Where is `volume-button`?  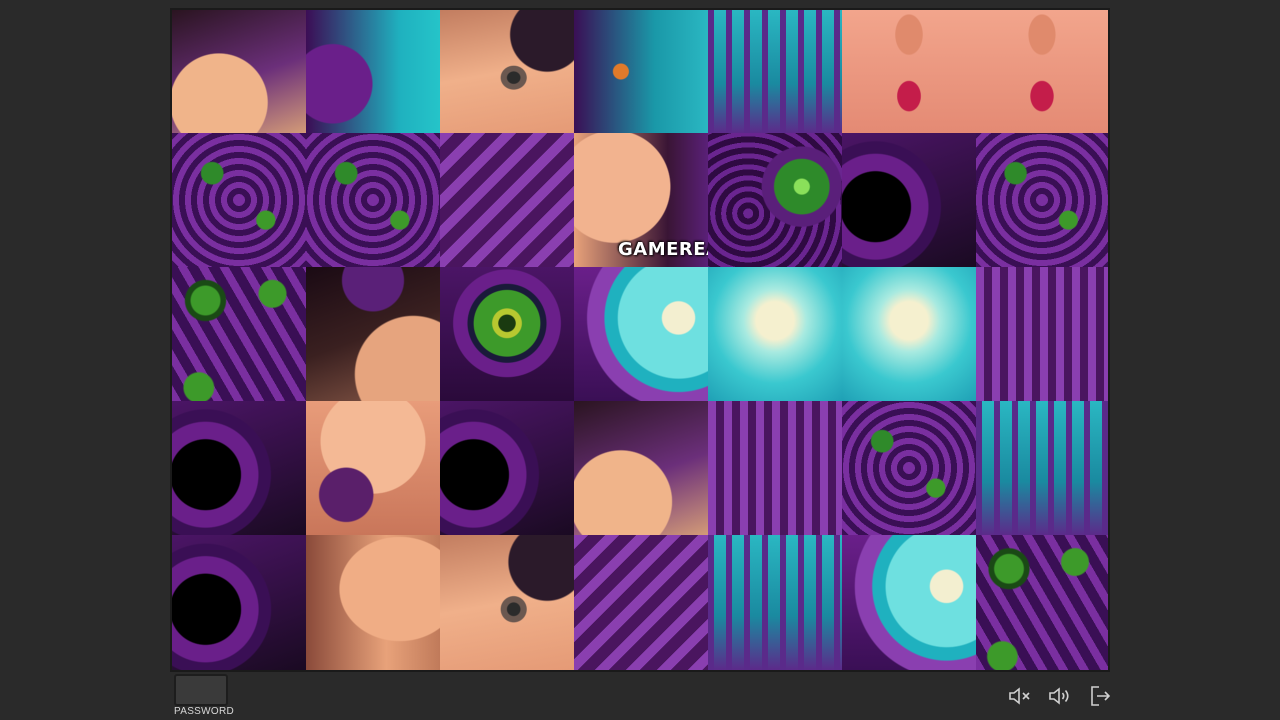
volume-button is located at coordinates (1060, 696).